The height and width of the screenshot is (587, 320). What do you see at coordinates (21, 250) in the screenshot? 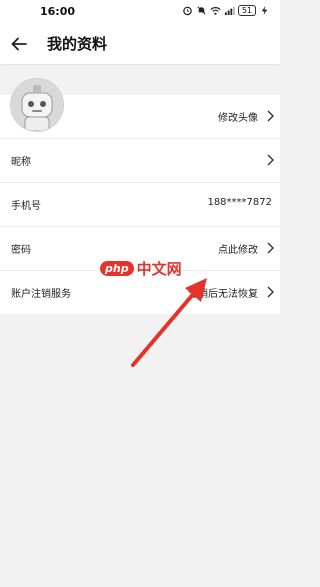
I see `password-label: 密码` at bounding box center [21, 250].